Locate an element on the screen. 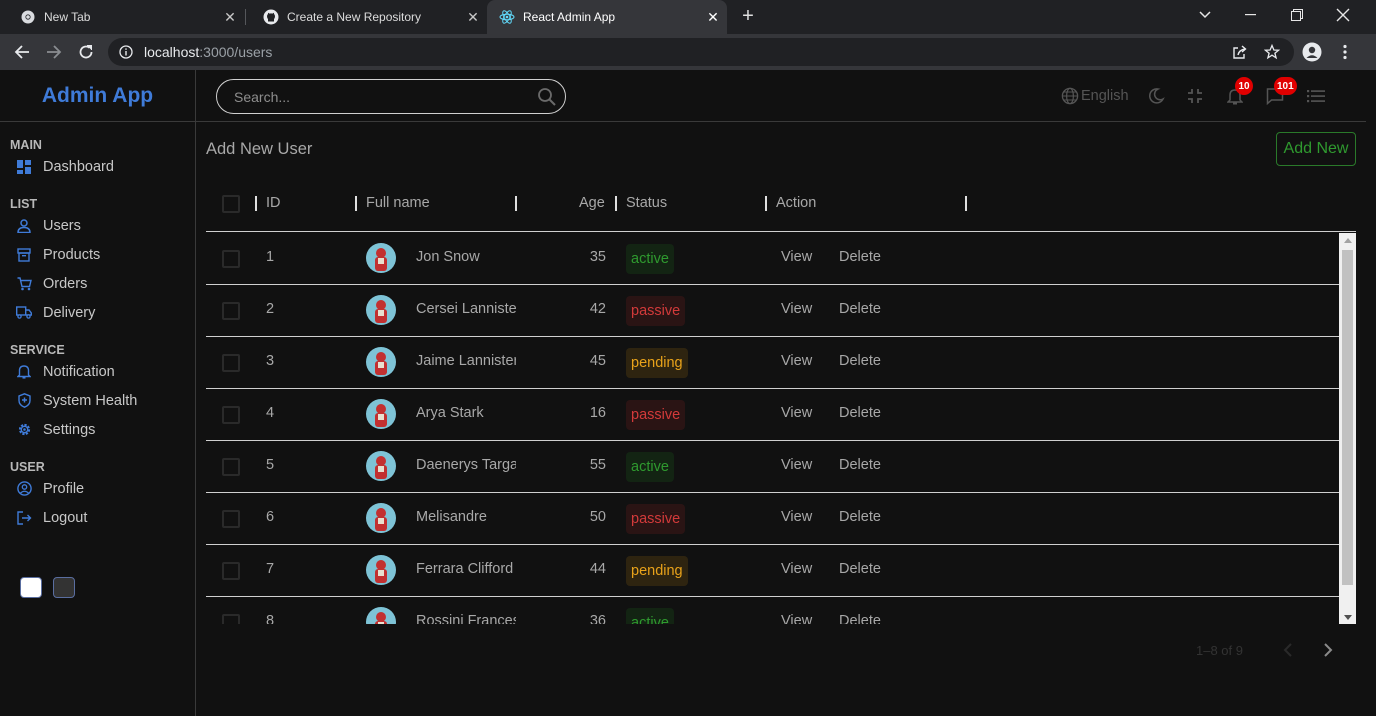  table-row: 5 Daenerys Targaryen 55 active View Delete is located at coordinates (772, 467).